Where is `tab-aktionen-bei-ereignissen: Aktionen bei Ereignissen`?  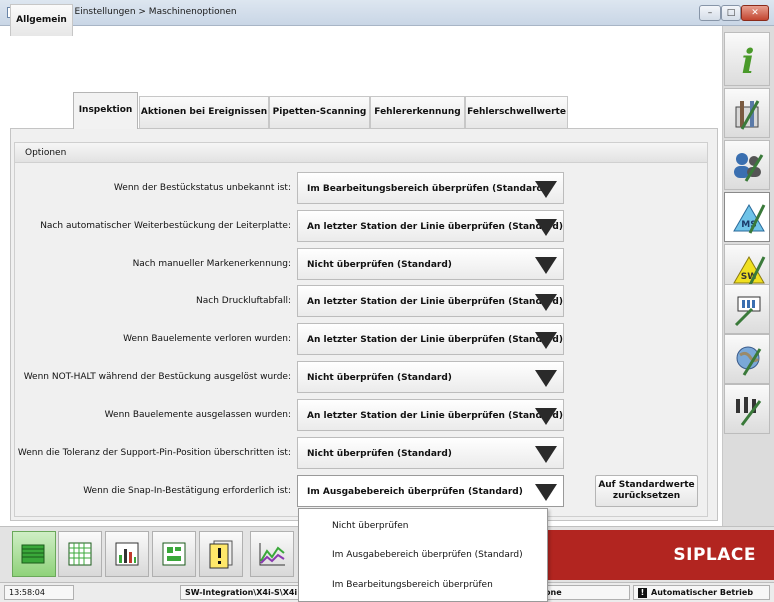
tab-aktionen-bei-ereignissen: Aktionen bei Ereignissen is located at coordinates (204, 112).